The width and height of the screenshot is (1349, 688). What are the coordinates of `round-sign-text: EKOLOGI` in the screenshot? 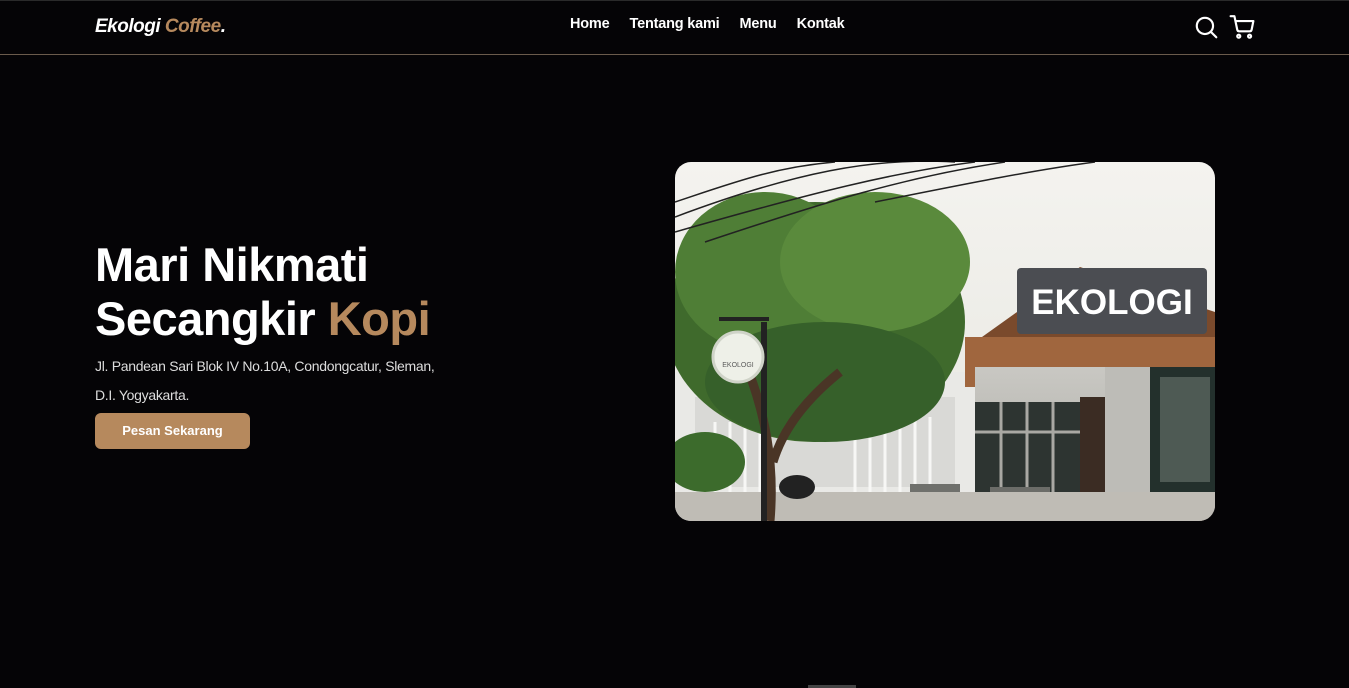 It's located at (738, 365).